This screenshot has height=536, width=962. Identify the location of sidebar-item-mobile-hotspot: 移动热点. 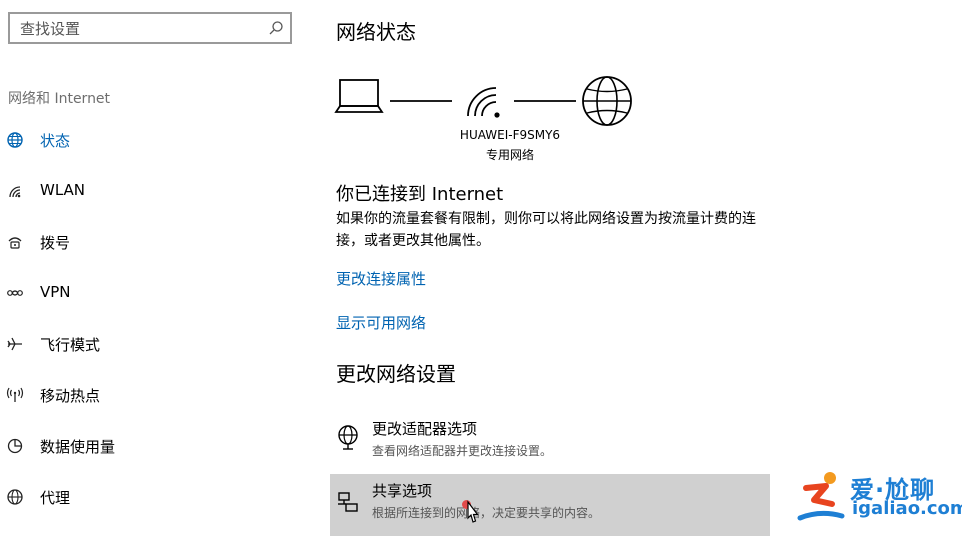
(150, 396).